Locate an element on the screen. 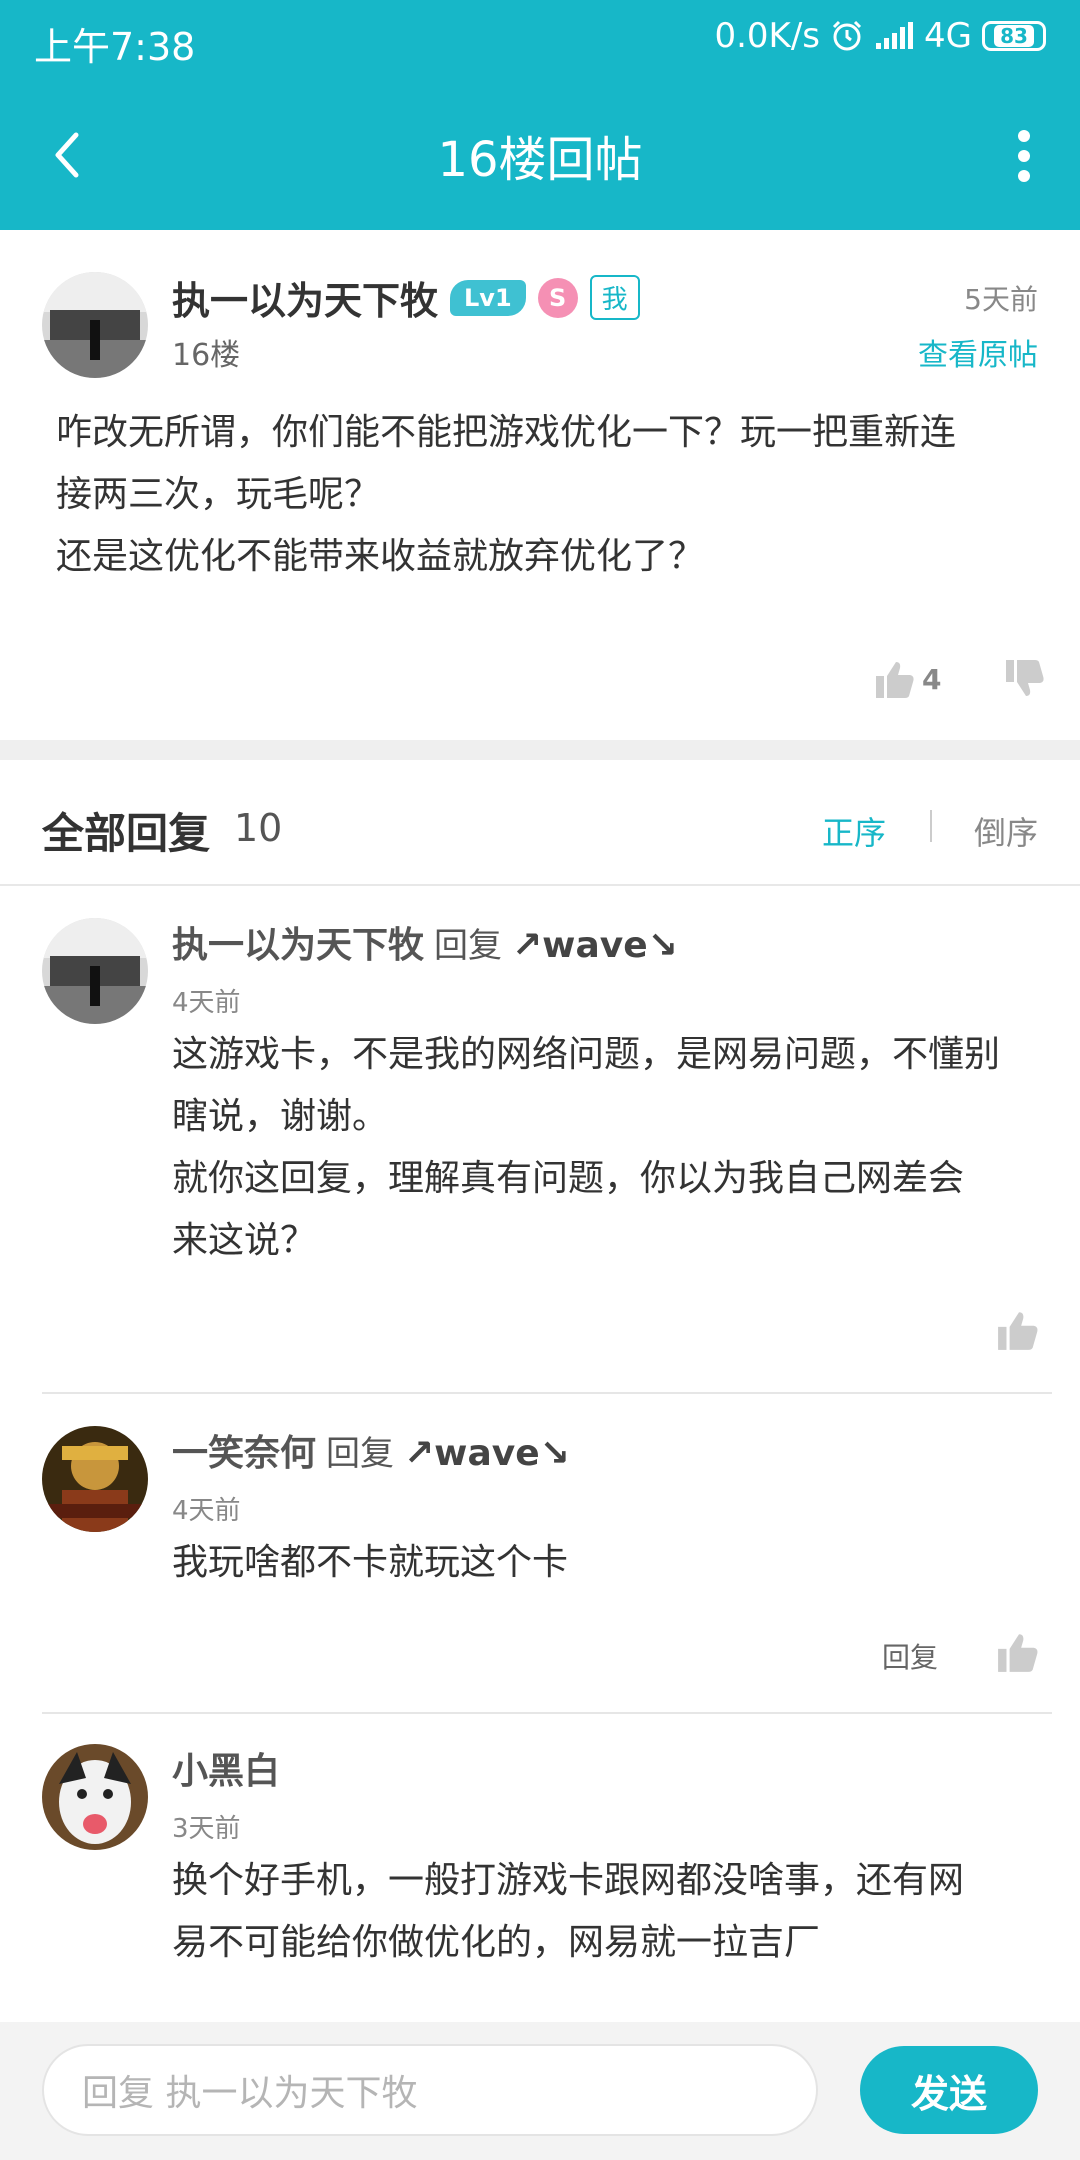 This screenshot has height=2160, width=1080. reply-name-line: 小黑白 is located at coordinates (226, 1768).